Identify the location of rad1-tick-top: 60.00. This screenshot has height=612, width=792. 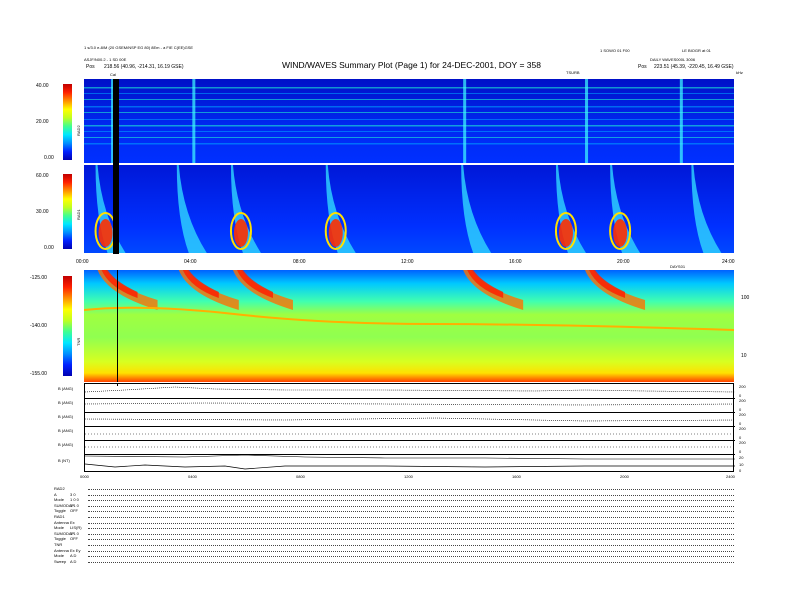
(42, 176).